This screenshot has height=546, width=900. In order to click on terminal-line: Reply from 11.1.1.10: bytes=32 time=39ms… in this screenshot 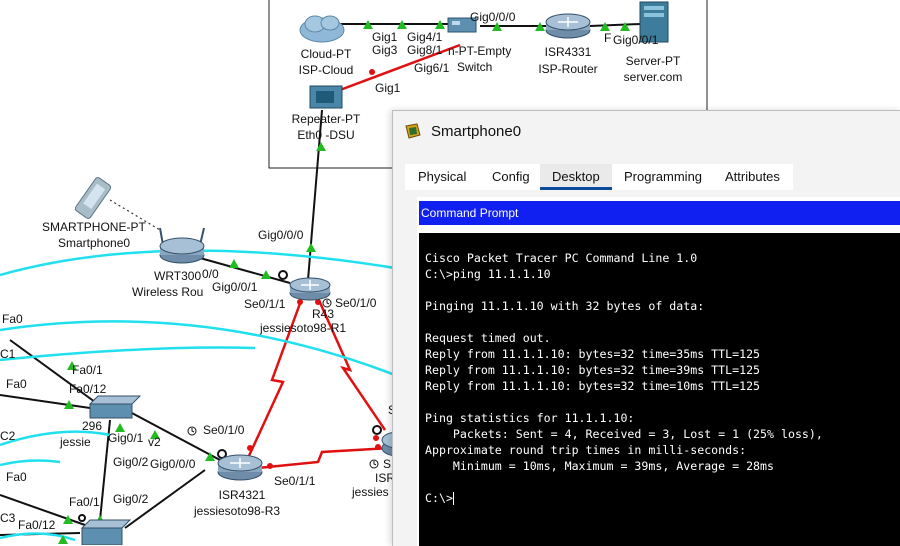, I will do `click(593, 370)`.